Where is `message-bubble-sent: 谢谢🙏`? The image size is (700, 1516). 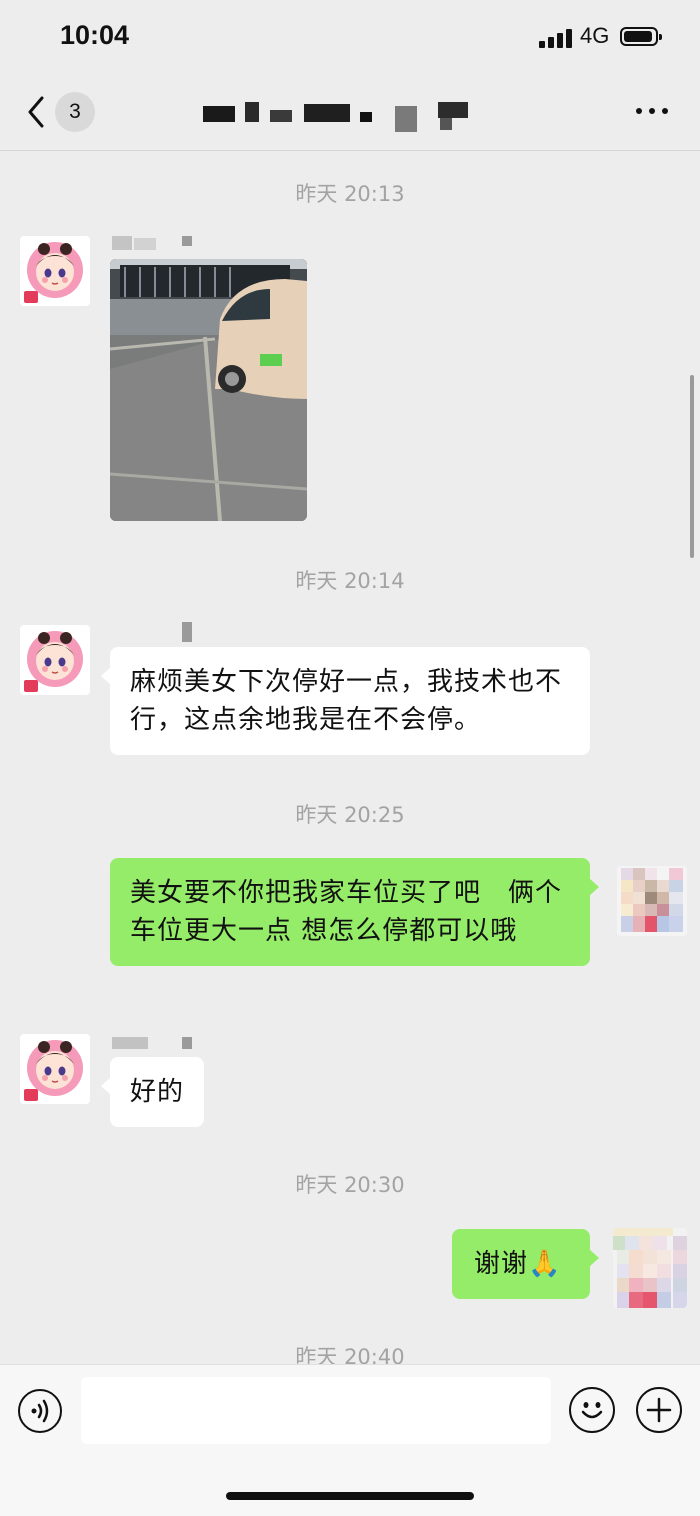
message-bubble-sent: 谢谢🙏 is located at coordinates (525, 1264).